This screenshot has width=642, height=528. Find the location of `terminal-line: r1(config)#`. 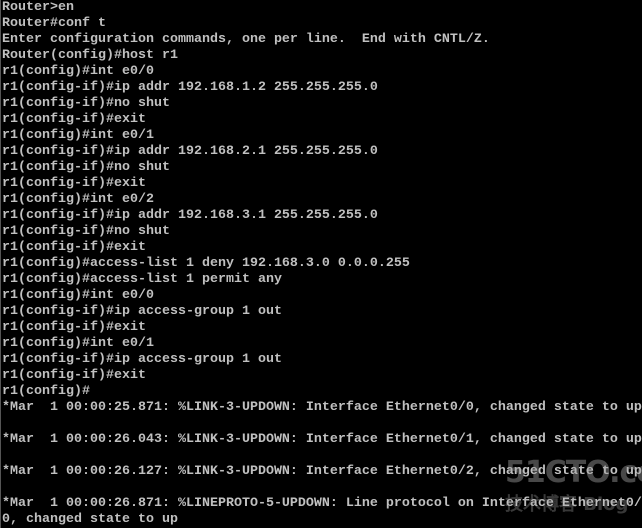

terminal-line: r1(config)# is located at coordinates (46, 391).